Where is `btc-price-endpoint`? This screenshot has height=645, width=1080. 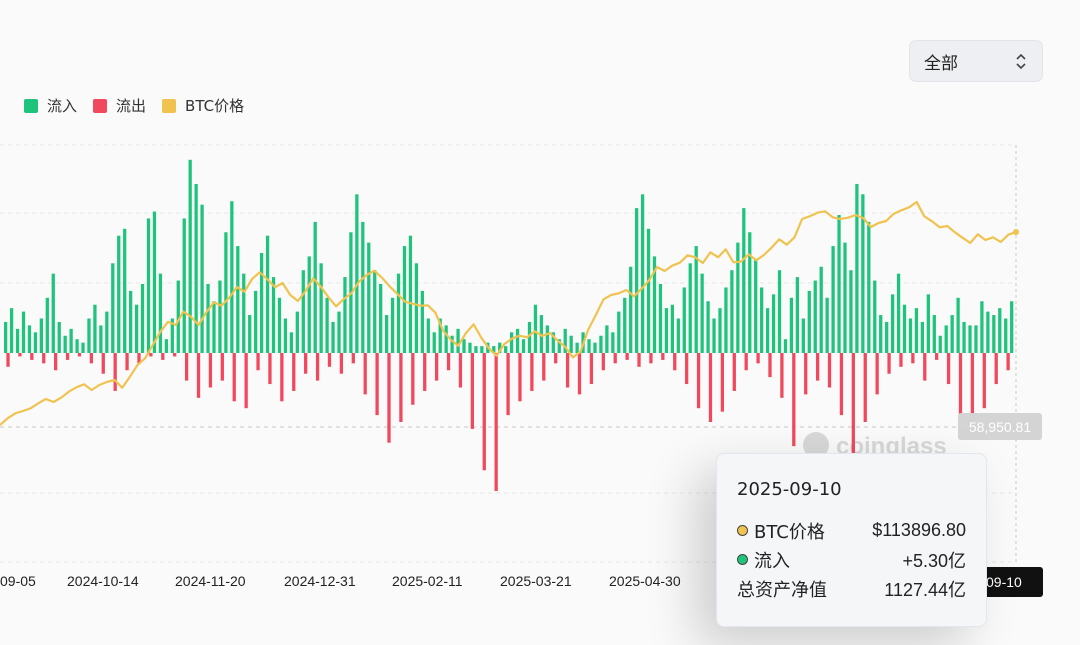
btc-price-endpoint is located at coordinates (1016, 232).